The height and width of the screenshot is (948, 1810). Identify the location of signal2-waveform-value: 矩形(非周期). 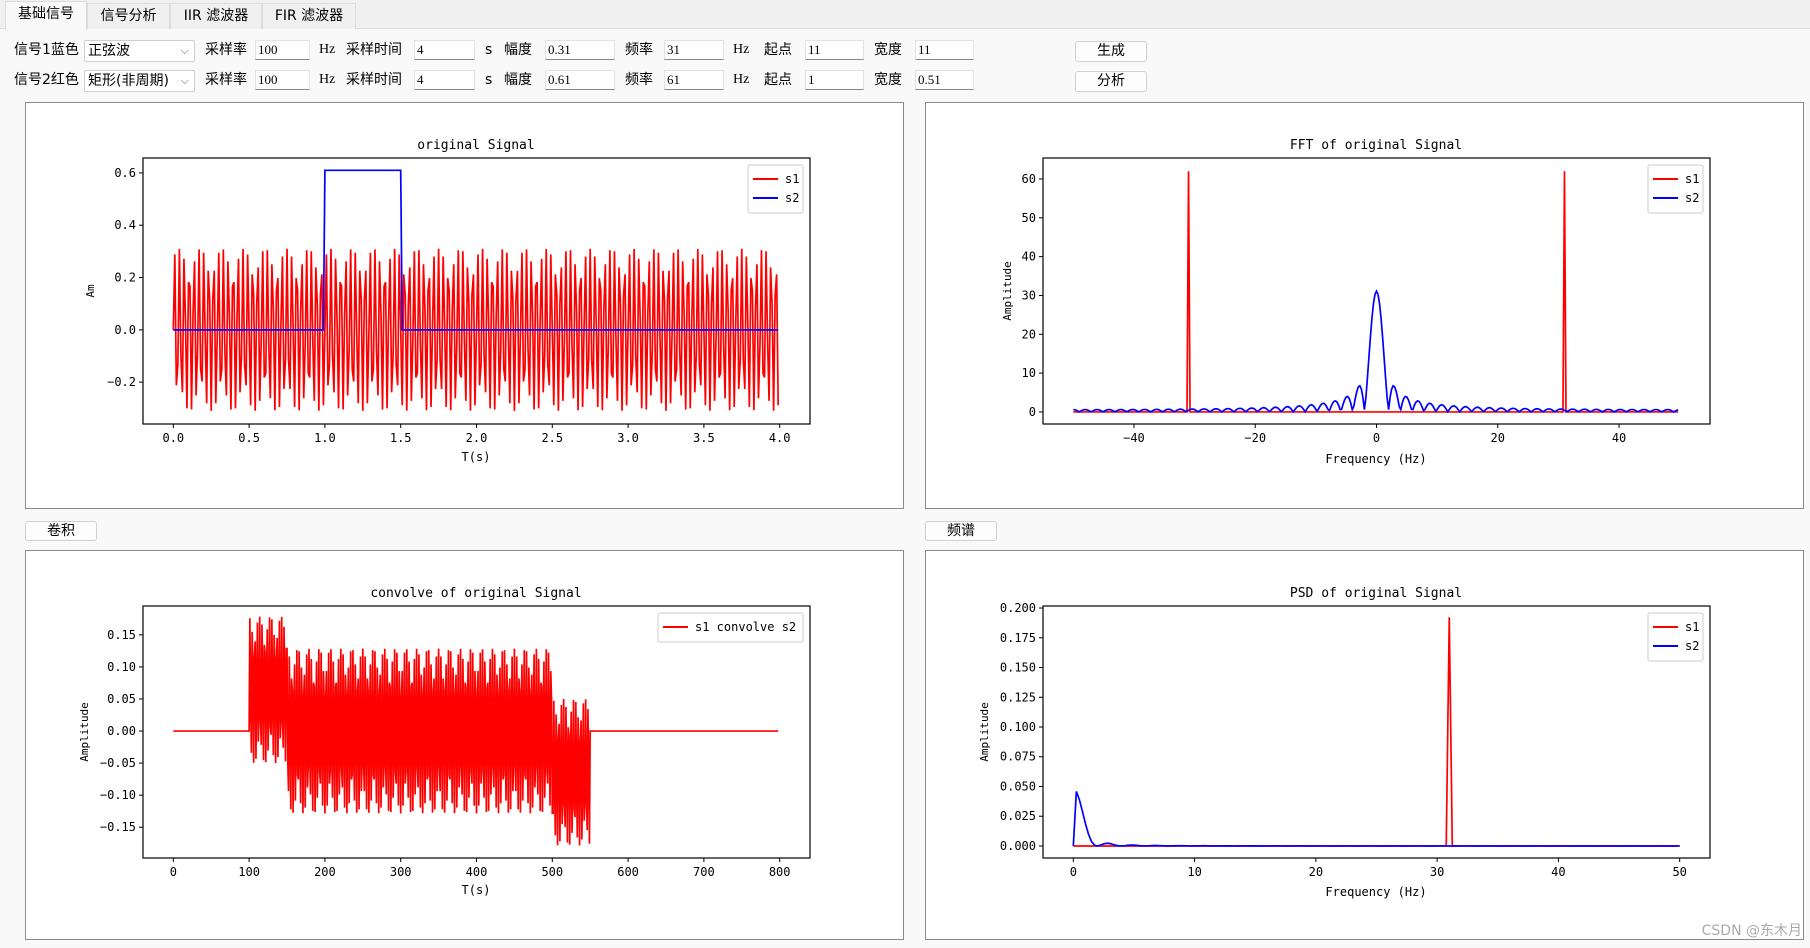
(128, 81).